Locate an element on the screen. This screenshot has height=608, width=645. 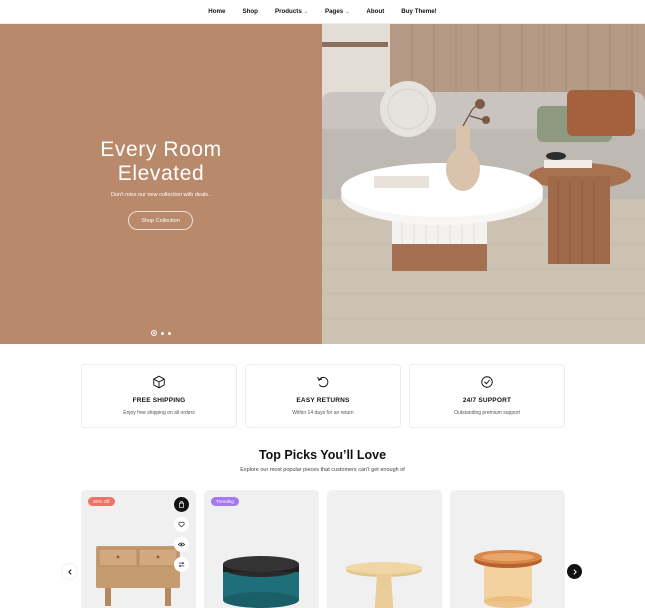
nav-item-home: Home is located at coordinates (216, 11).